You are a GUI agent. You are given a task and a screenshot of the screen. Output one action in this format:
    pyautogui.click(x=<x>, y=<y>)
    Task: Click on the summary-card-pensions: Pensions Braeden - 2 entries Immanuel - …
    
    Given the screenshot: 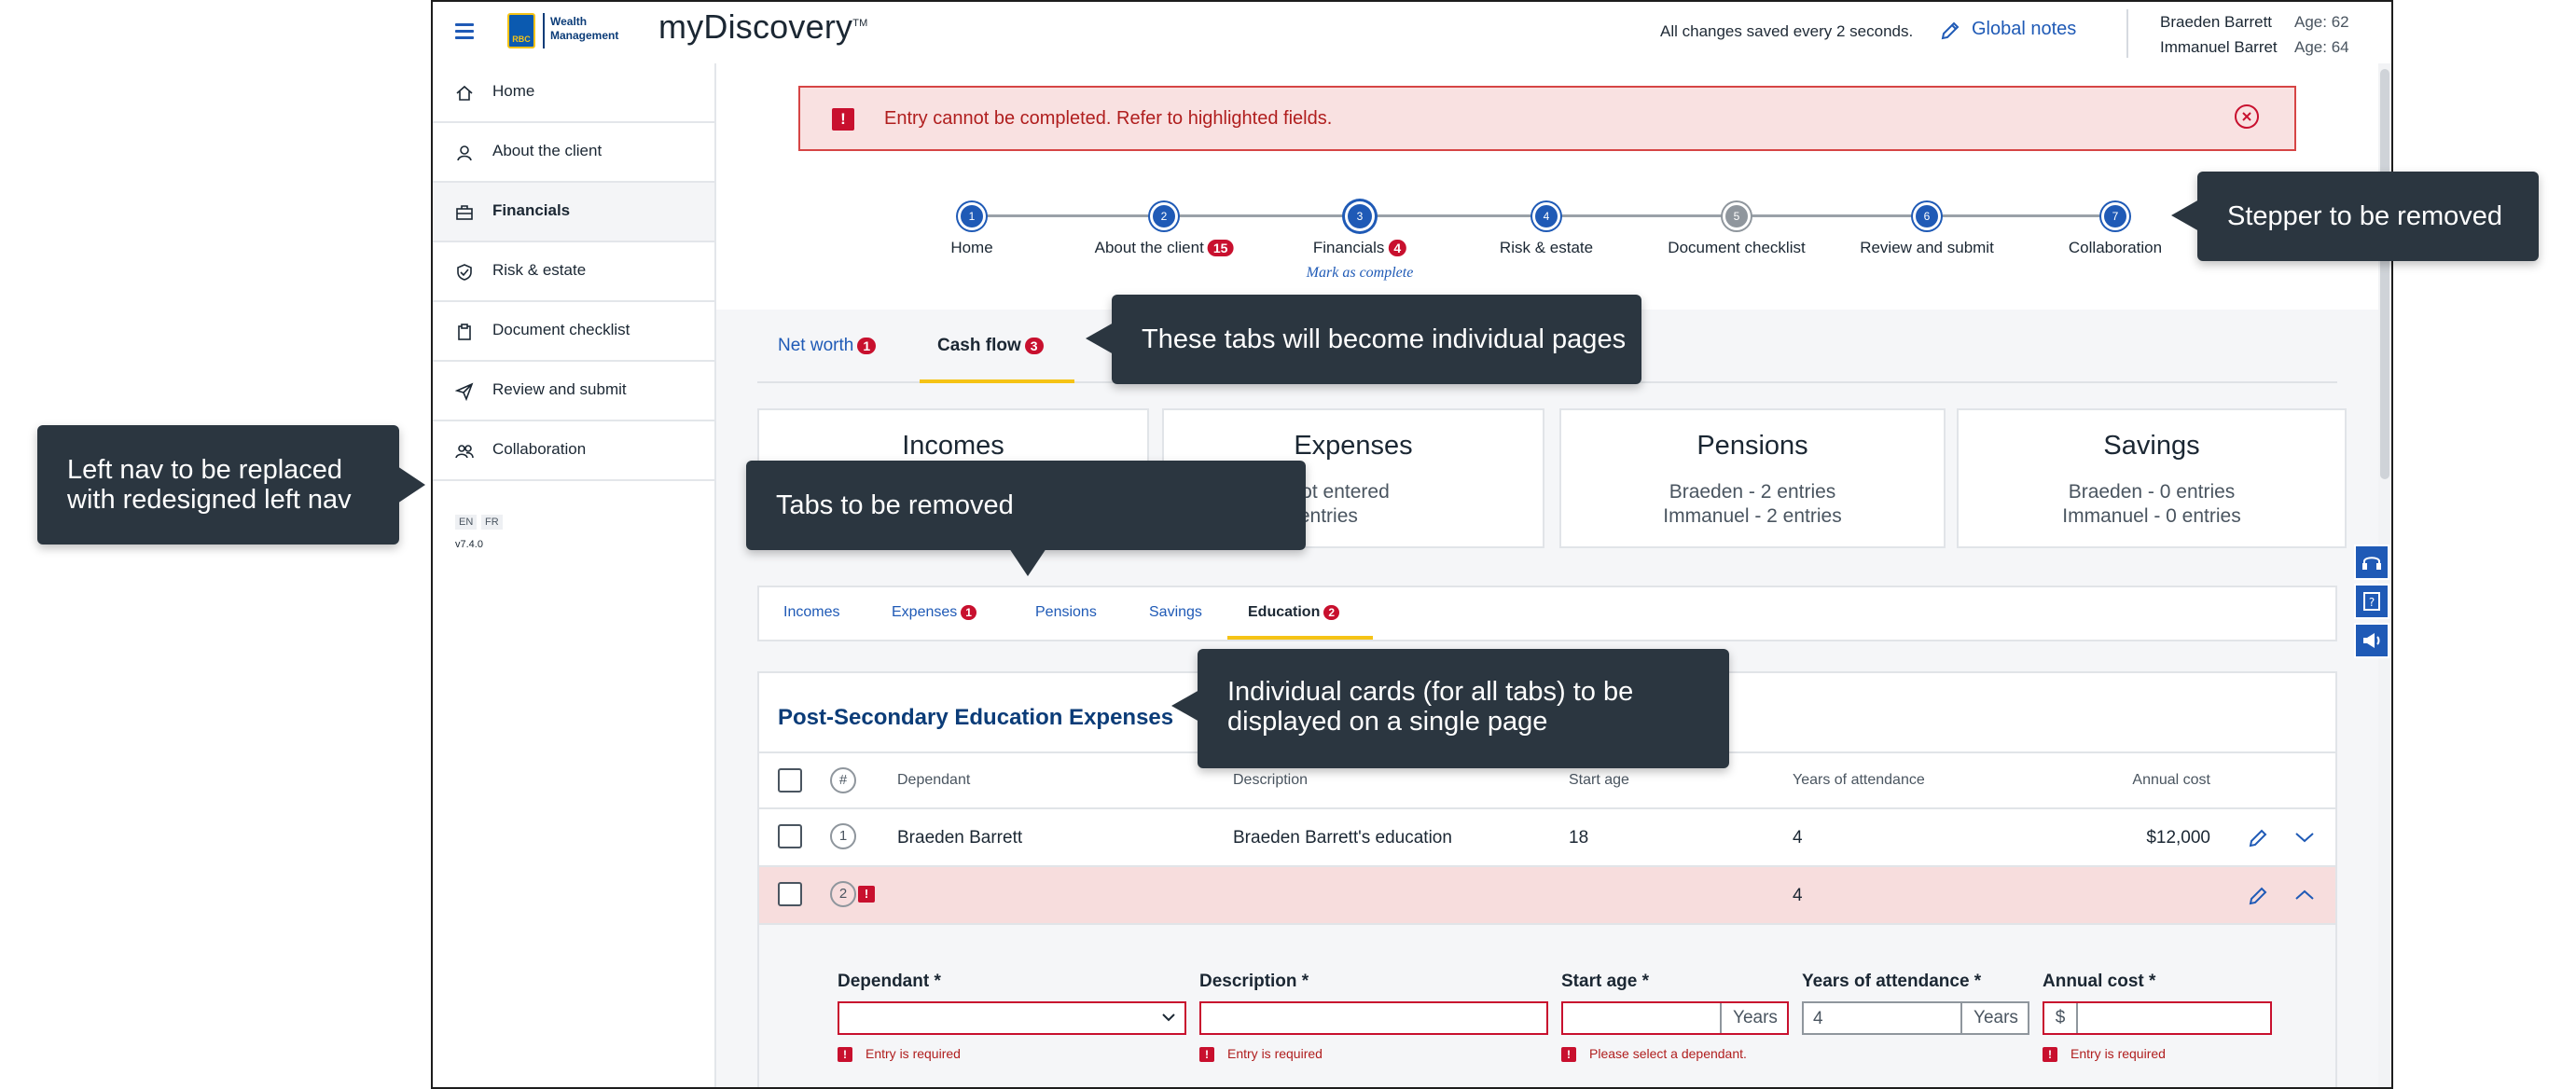 What is the action you would take?
    pyautogui.click(x=1752, y=478)
    